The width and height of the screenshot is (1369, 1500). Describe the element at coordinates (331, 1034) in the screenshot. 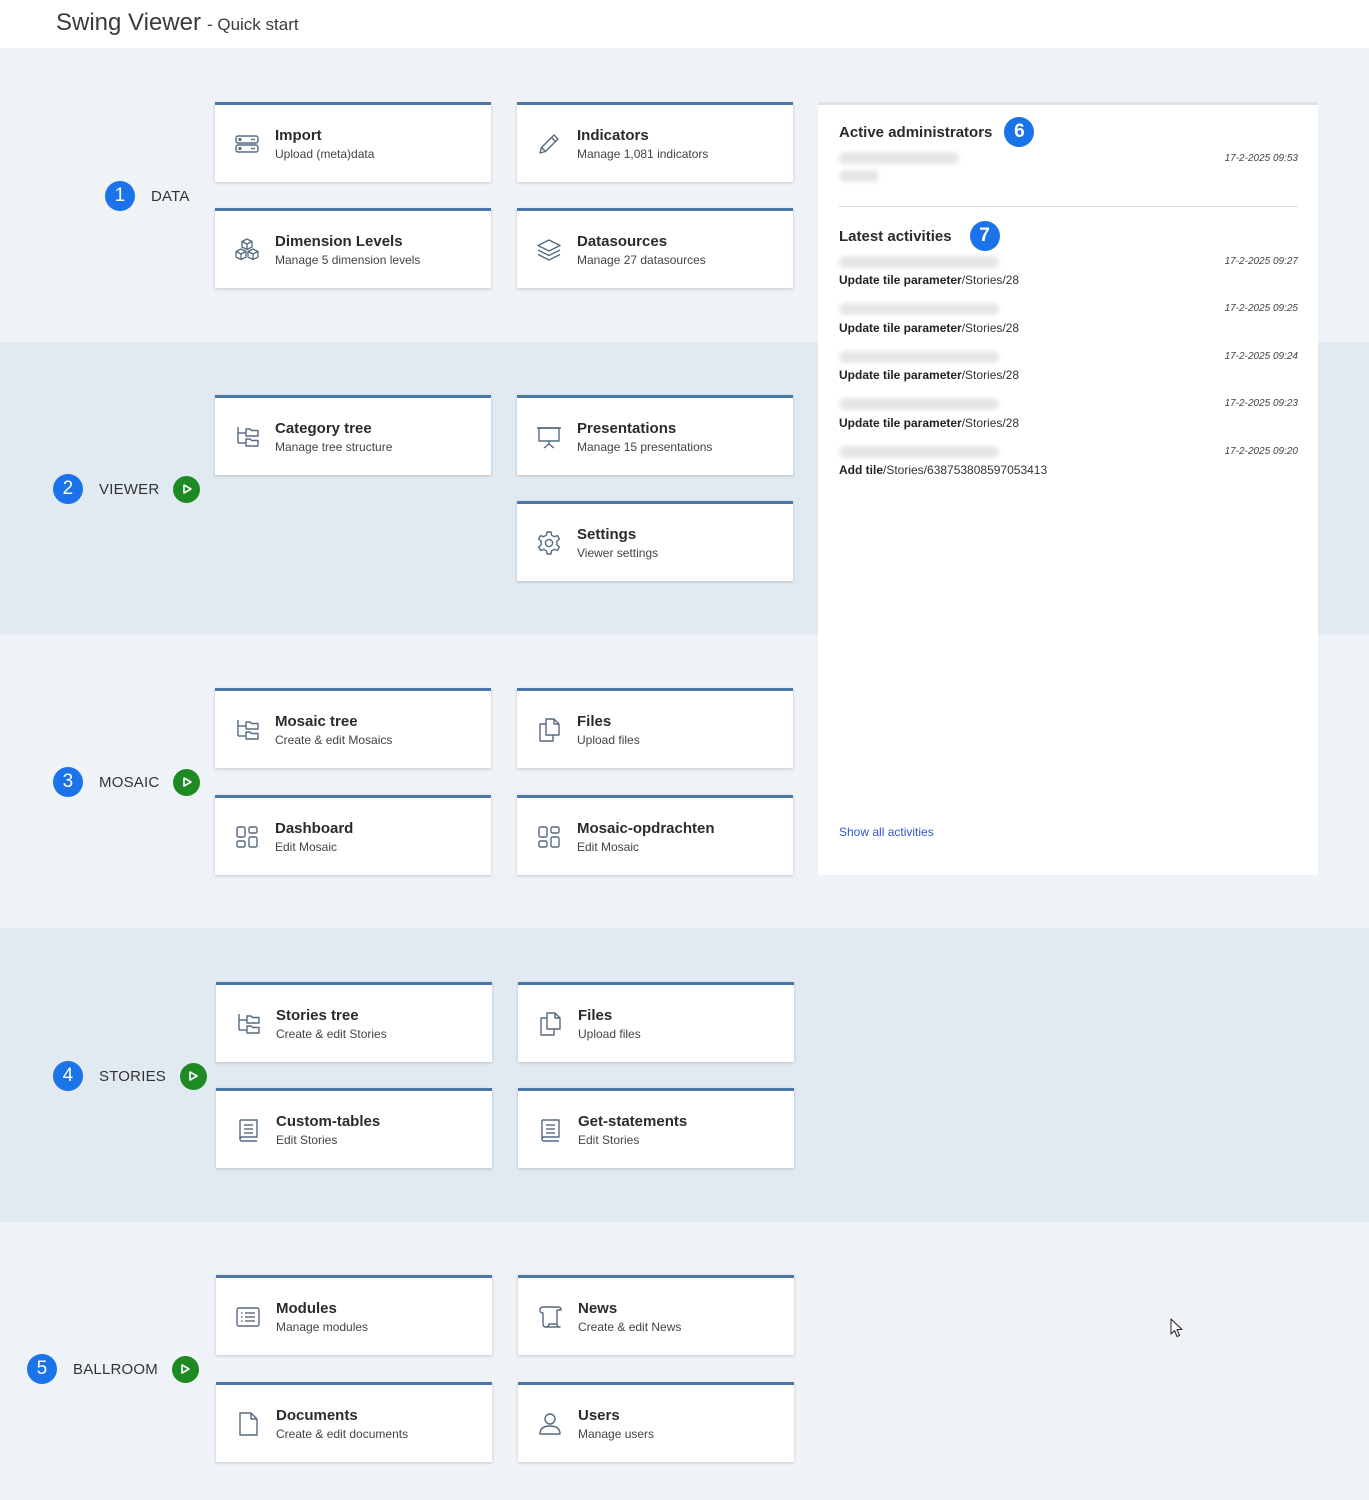

I see `tile-subtitle: Create & edit Stories` at that location.